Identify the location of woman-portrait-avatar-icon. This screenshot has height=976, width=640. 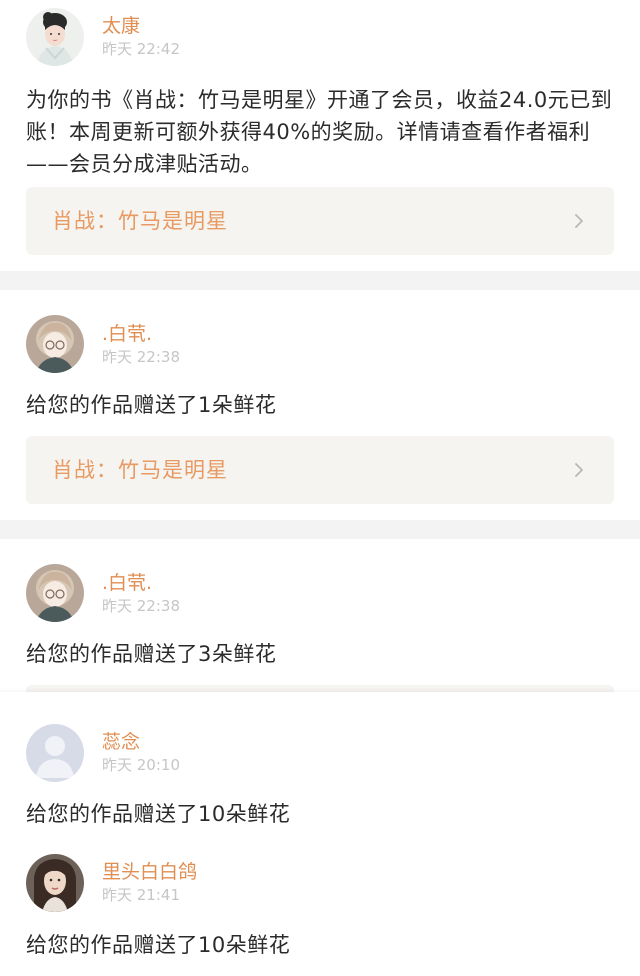
(55, 37).